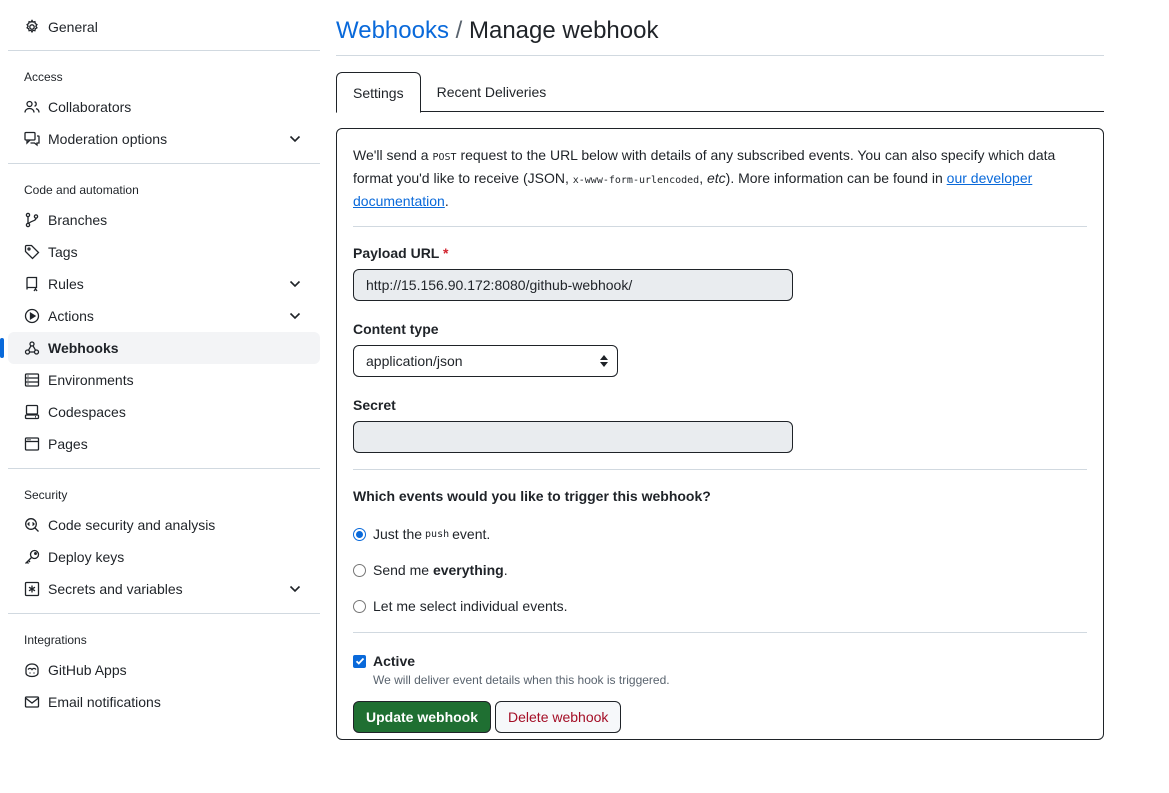  What do you see at coordinates (471, 534) in the screenshot?
I see `option-text: event.` at bounding box center [471, 534].